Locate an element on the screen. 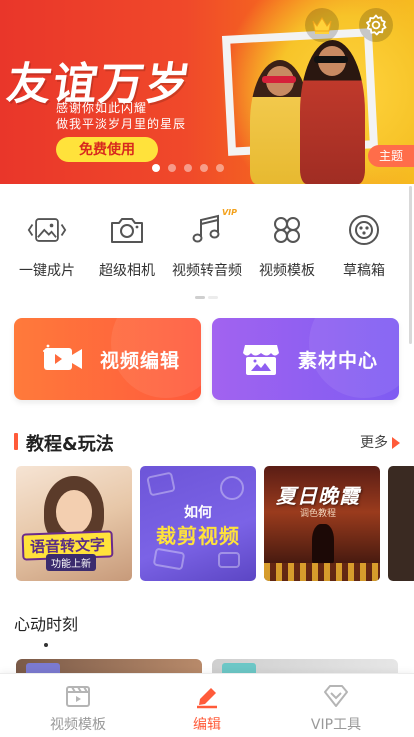 The width and height of the screenshot is (414, 737). nav-label: VIP工具 is located at coordinates (336, 725).